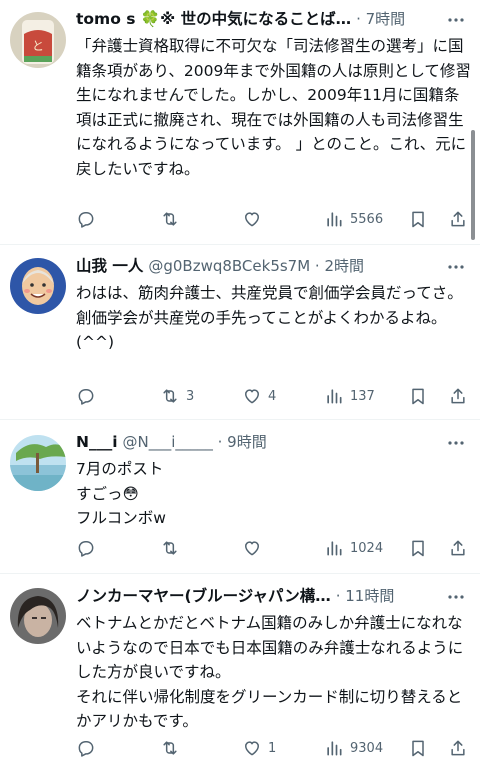 The image size is (480, 771). I want to click on views-button: 137, so click(349, 396).